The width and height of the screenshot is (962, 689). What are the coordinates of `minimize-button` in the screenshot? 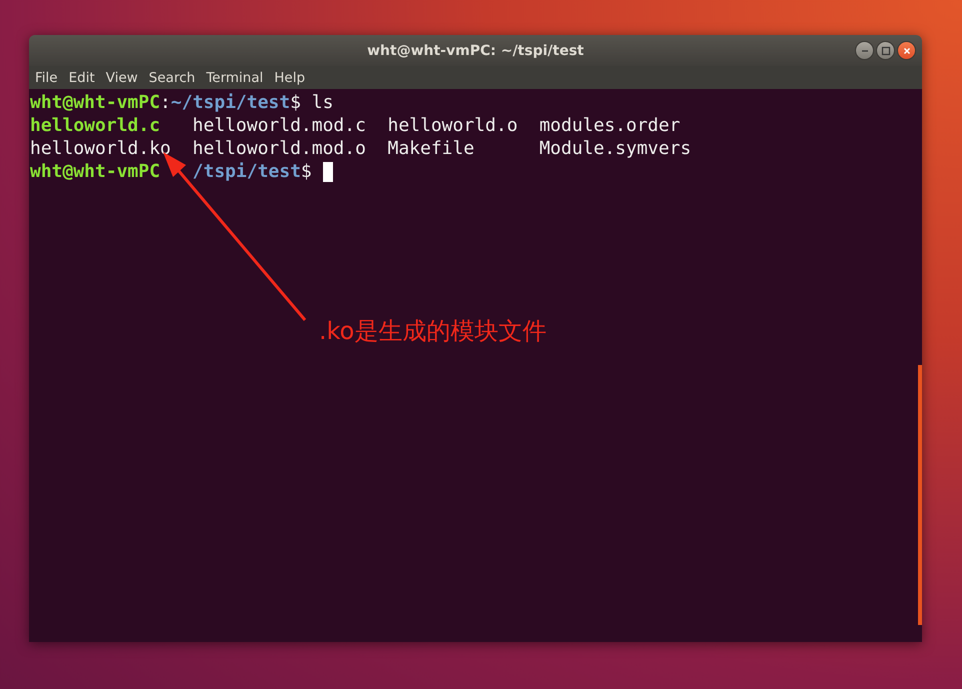 It's located at (864, 50).